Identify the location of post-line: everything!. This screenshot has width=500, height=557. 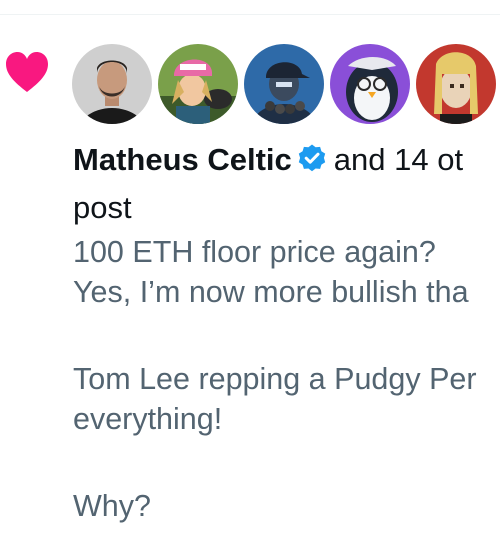
(148, 419).